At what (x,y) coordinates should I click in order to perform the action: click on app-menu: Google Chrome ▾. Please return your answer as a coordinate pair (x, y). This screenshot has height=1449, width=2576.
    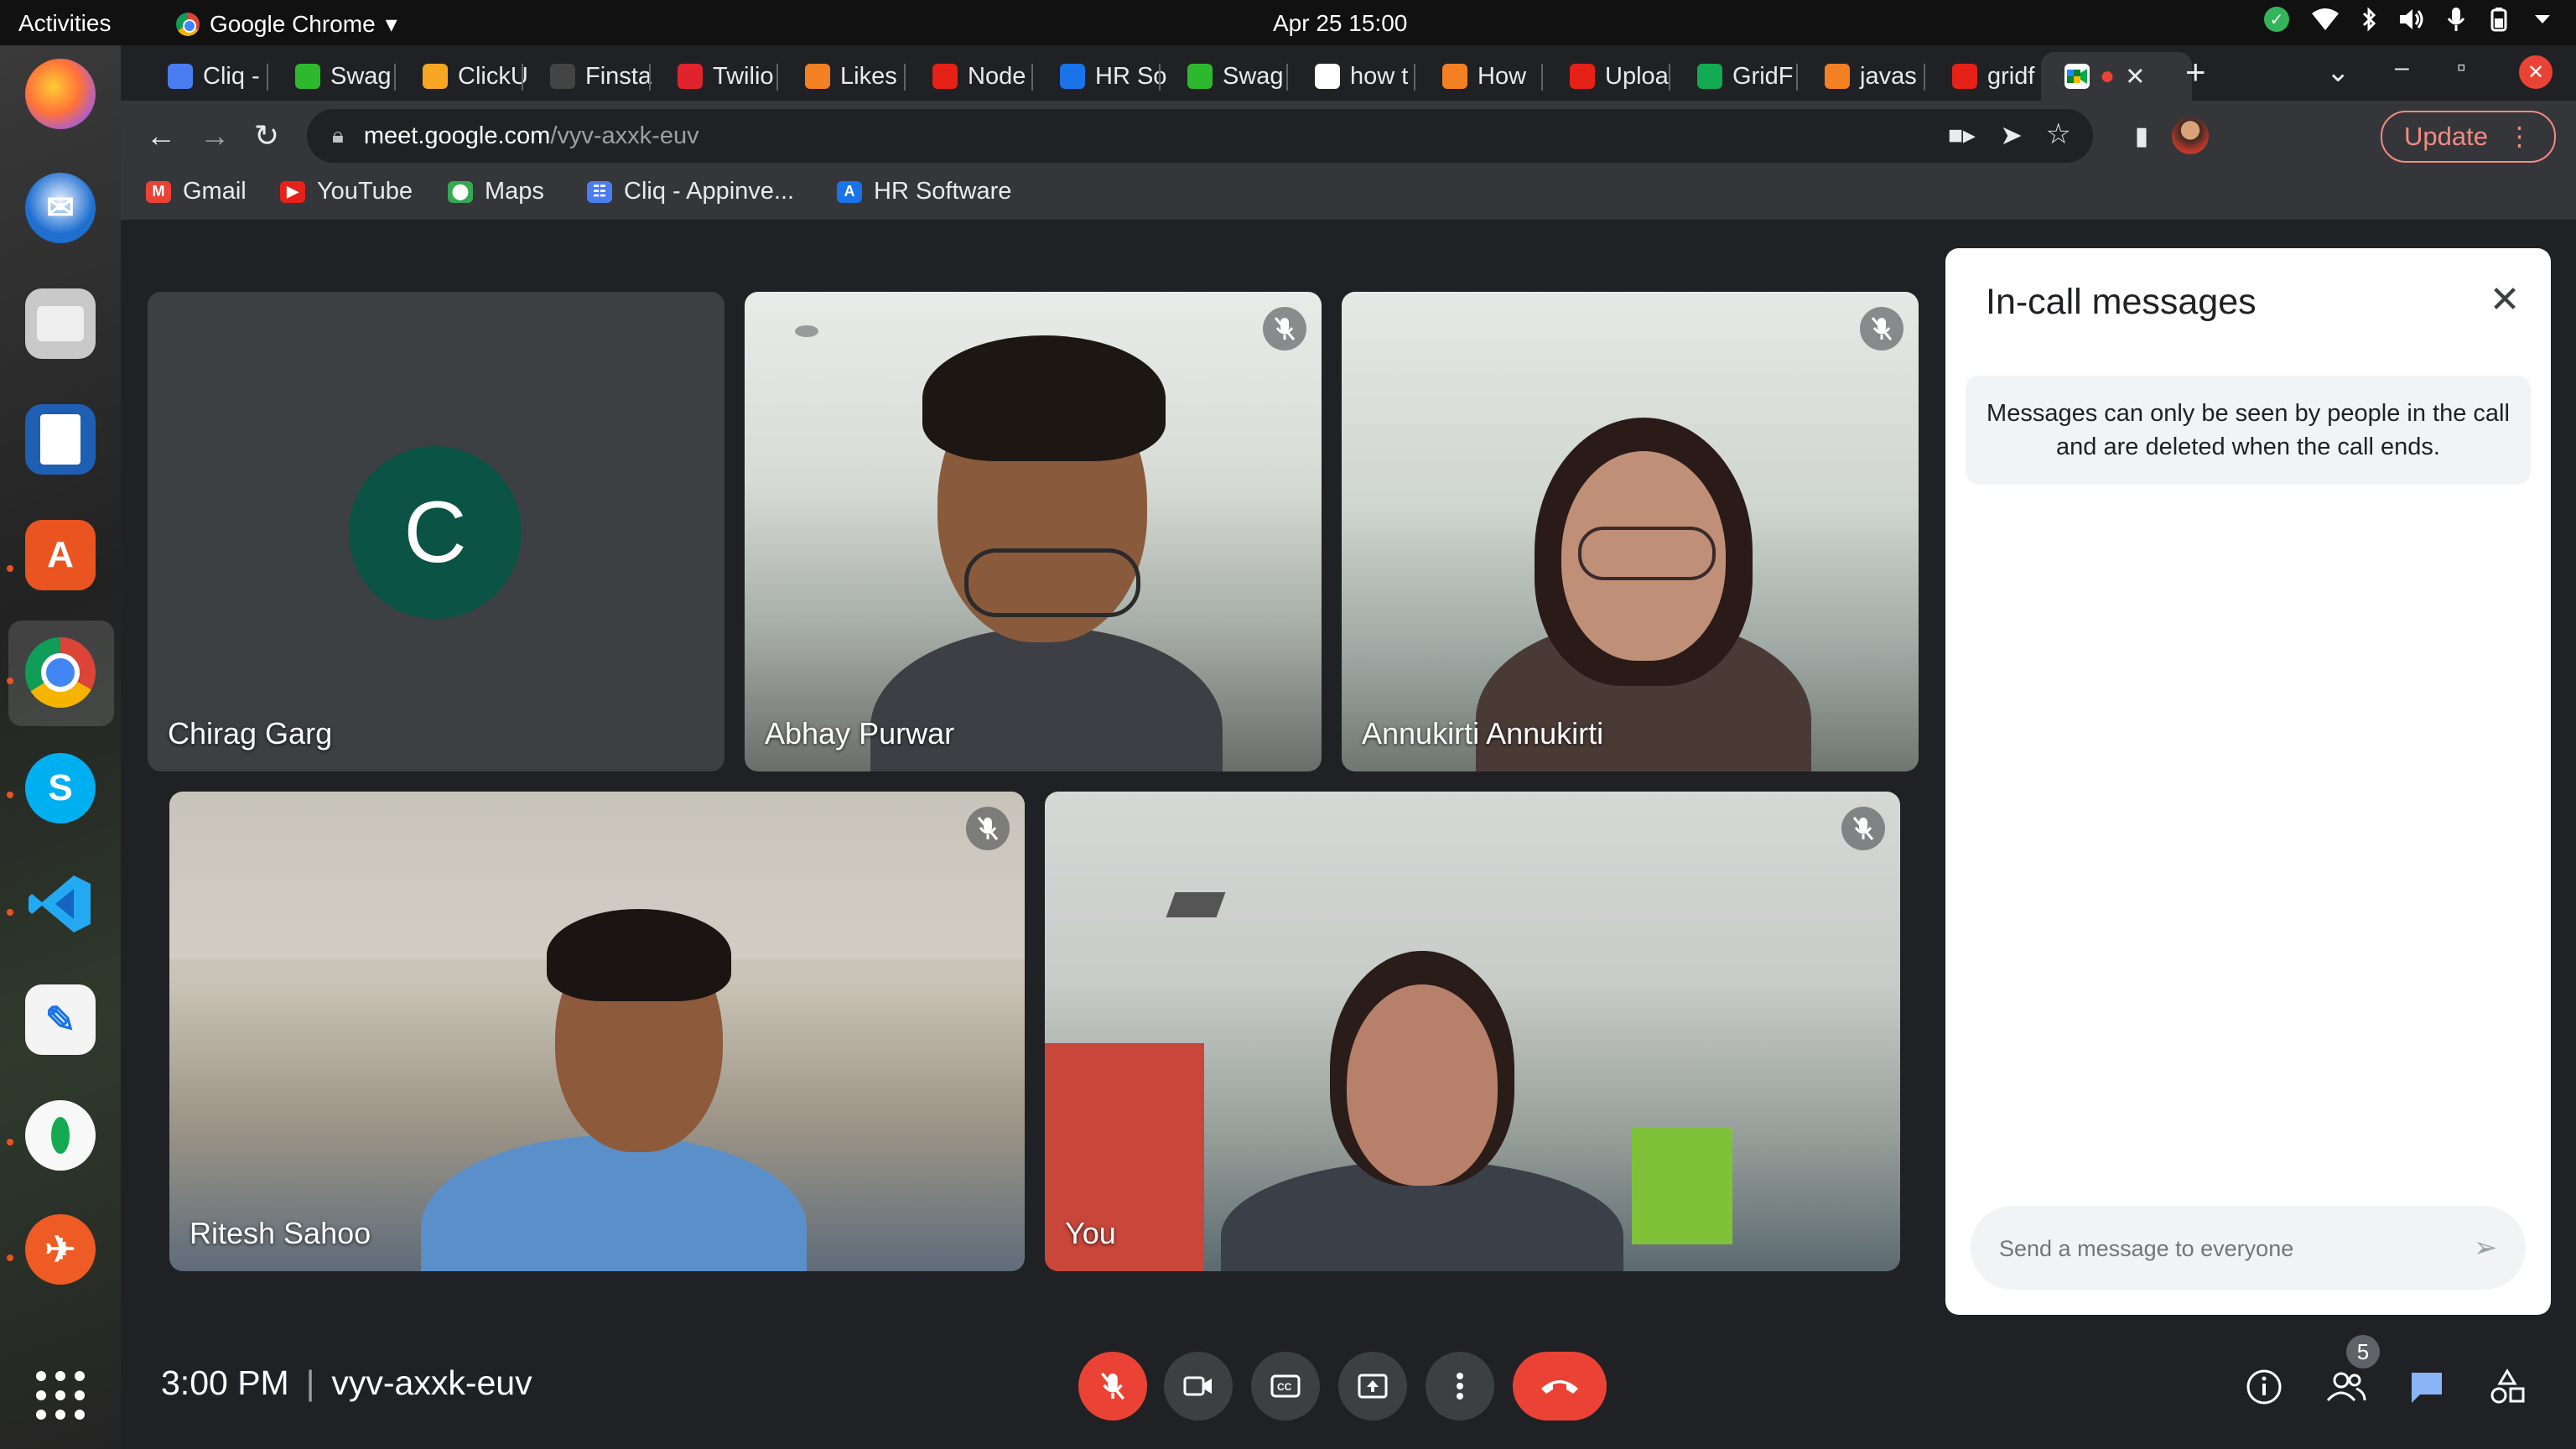
    Looking at the image, I should click on (286, 24).